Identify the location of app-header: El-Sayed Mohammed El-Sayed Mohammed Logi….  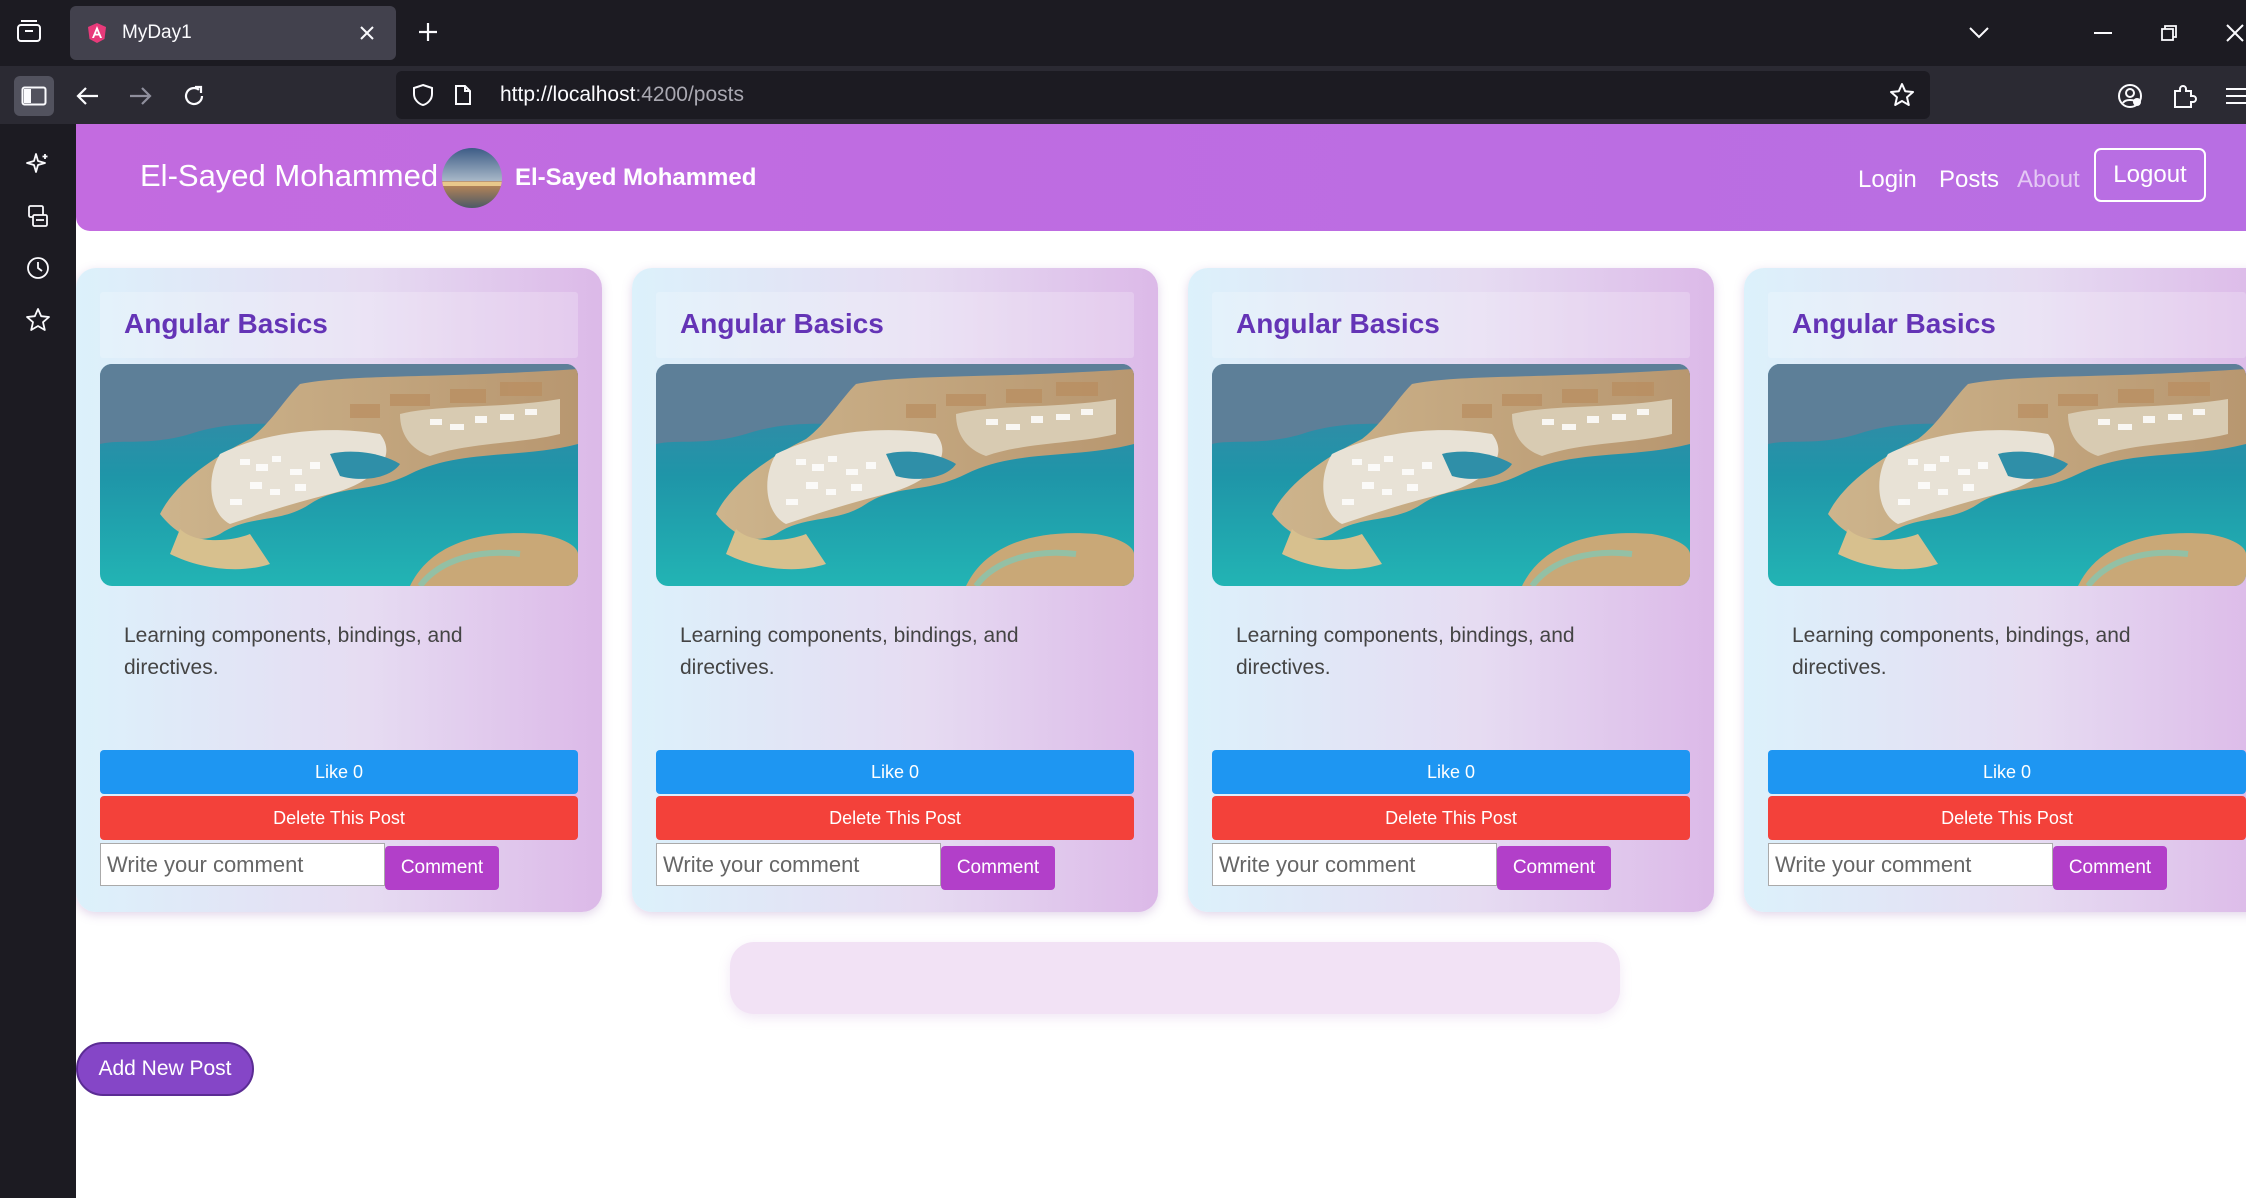
(1161, 177).